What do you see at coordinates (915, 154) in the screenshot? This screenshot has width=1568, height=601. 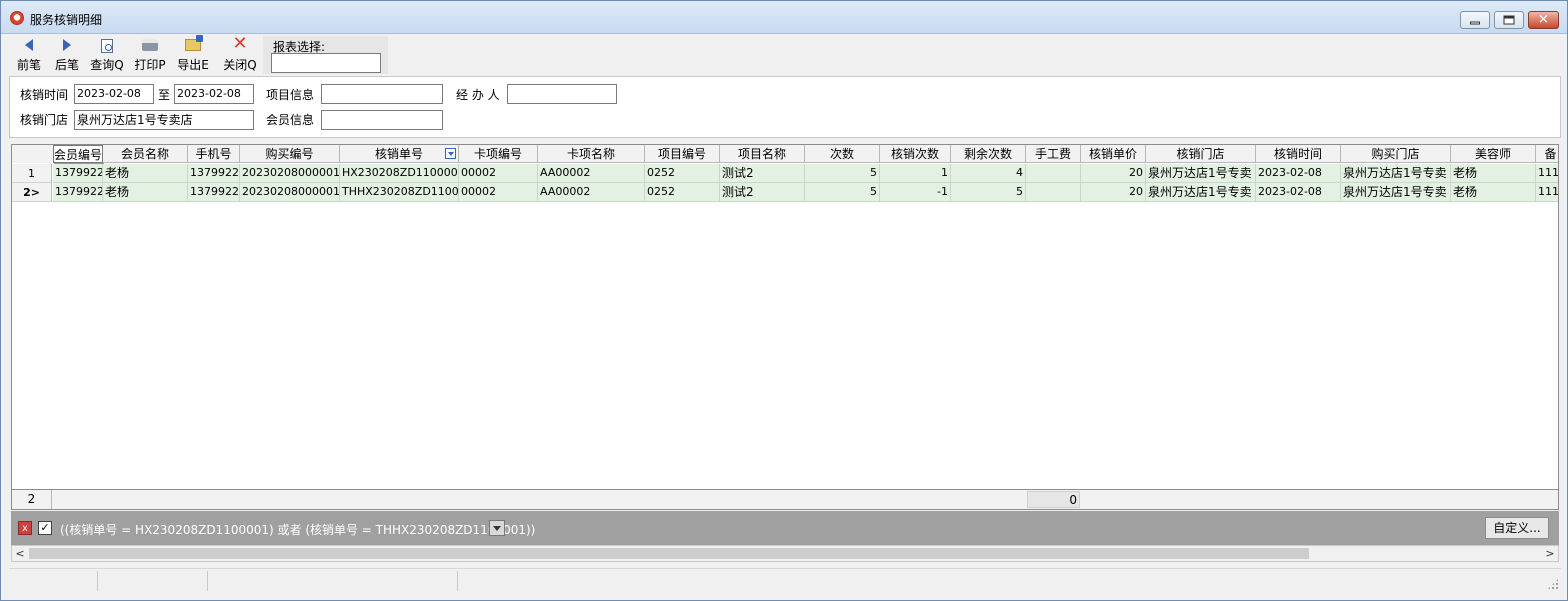 I see `column-header: 核销次数` at bounding box center [915, 154].